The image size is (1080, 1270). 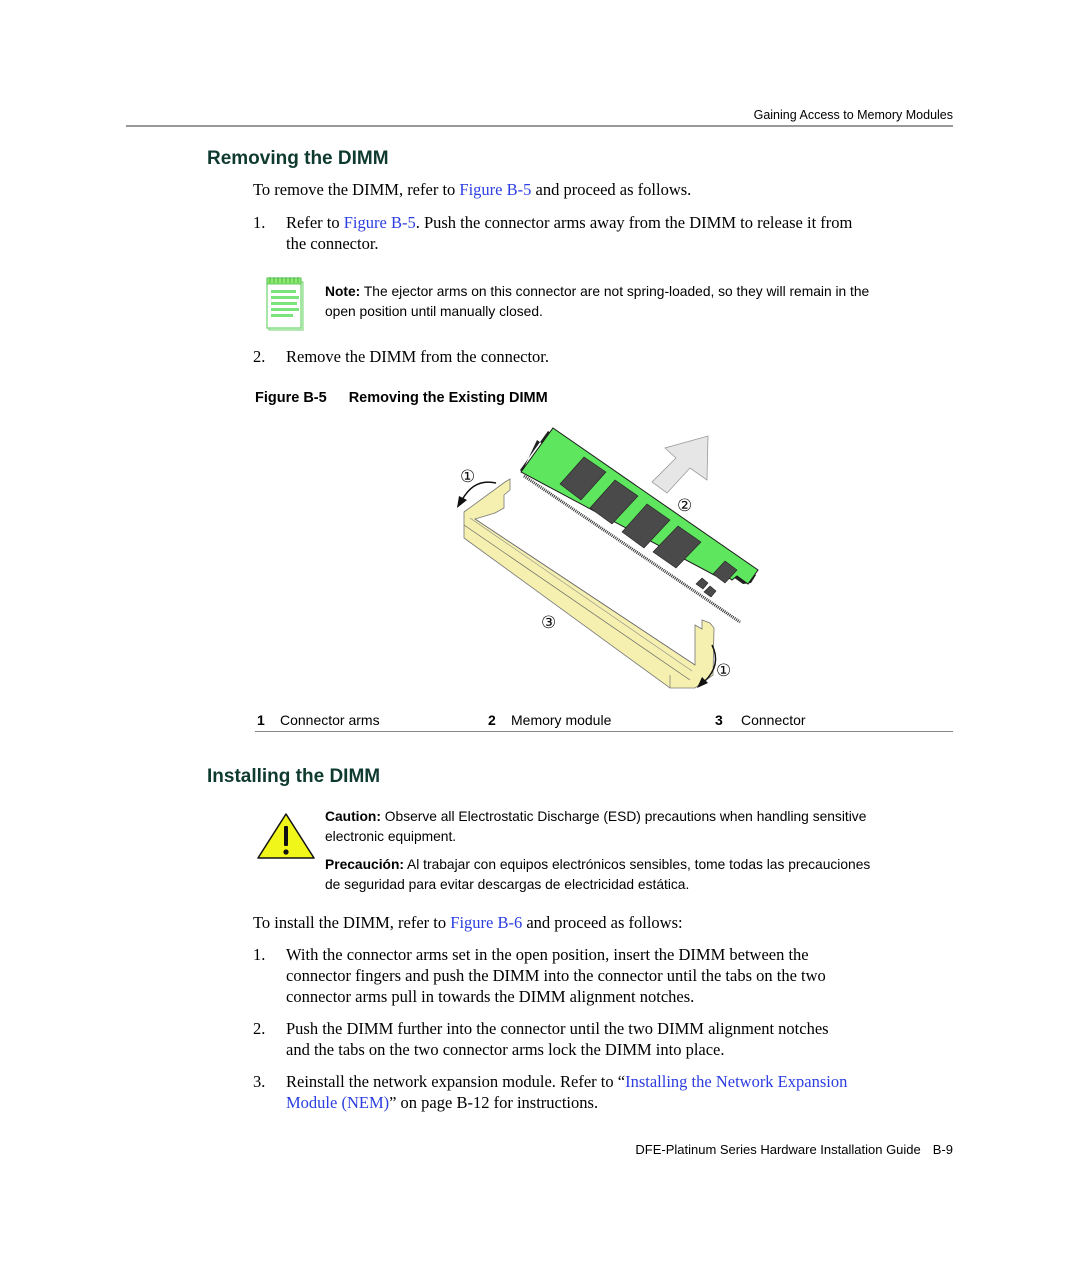 I want to click on step-text: Refer to, so click(x=315, y=222).